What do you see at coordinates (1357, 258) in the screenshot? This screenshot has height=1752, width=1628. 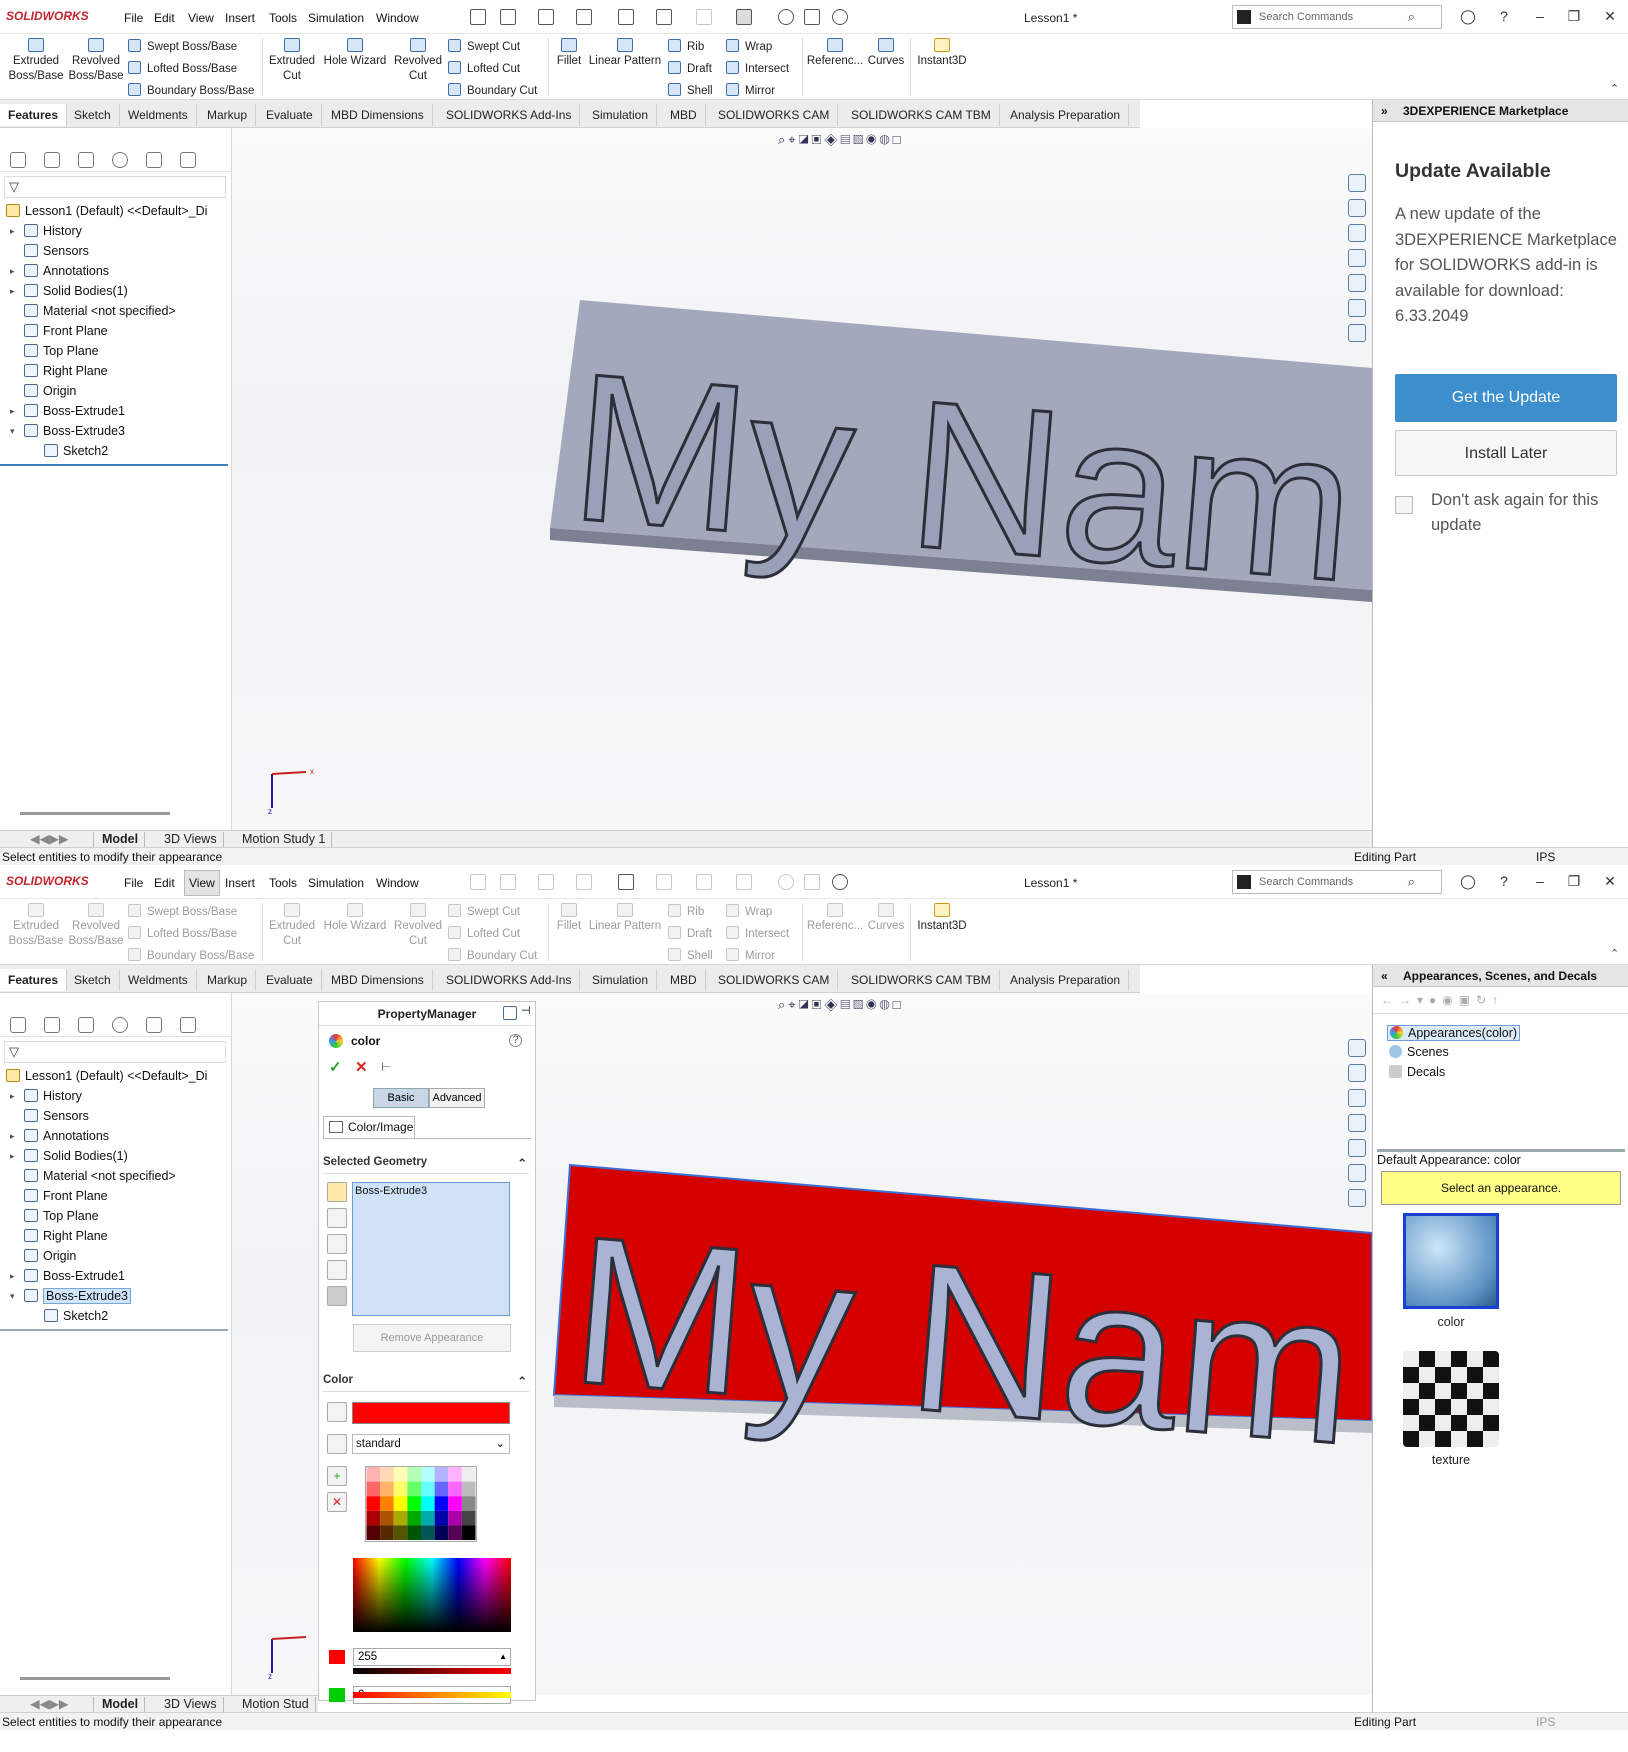 I see `file-explorer-icon` at bounding box center [1357, 258].